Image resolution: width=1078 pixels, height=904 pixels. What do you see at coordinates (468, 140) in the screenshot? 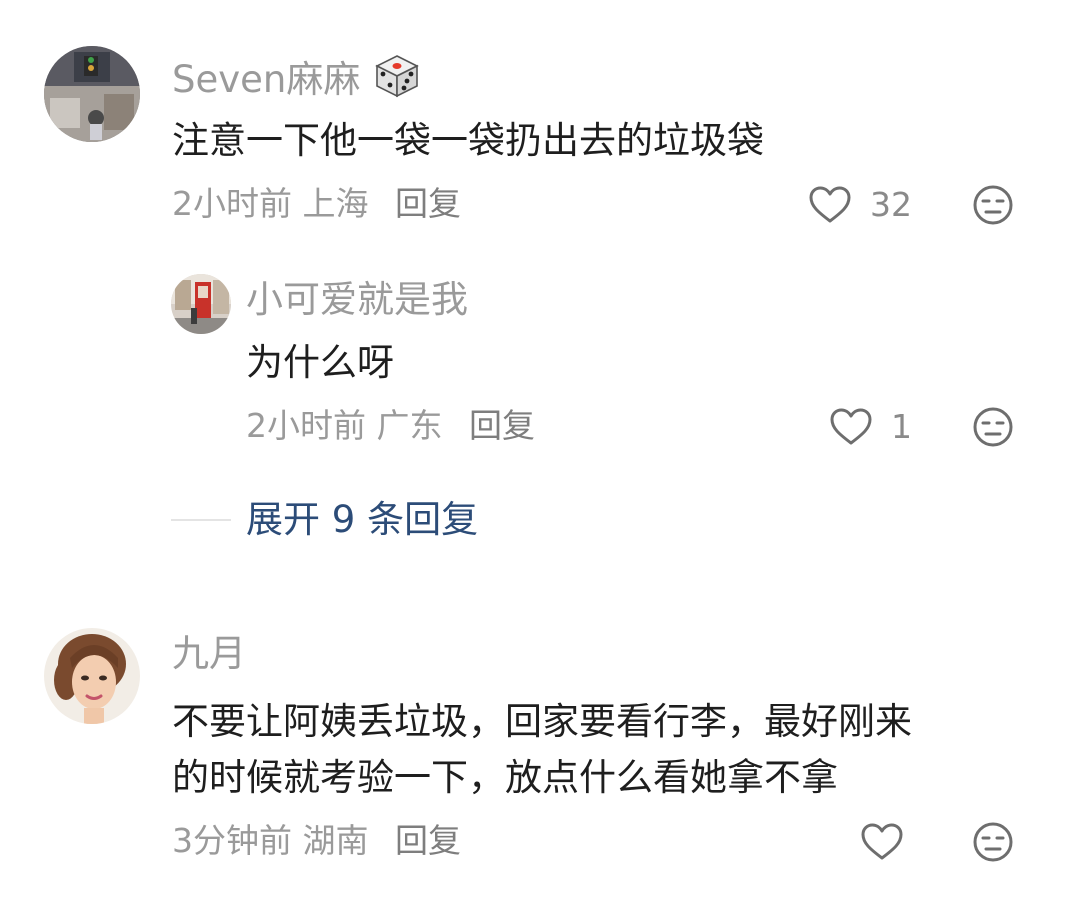
I see `comment-text: 注意一下他一袋一袋扔出去的垃圾袋` at bounding box center [468, 140].